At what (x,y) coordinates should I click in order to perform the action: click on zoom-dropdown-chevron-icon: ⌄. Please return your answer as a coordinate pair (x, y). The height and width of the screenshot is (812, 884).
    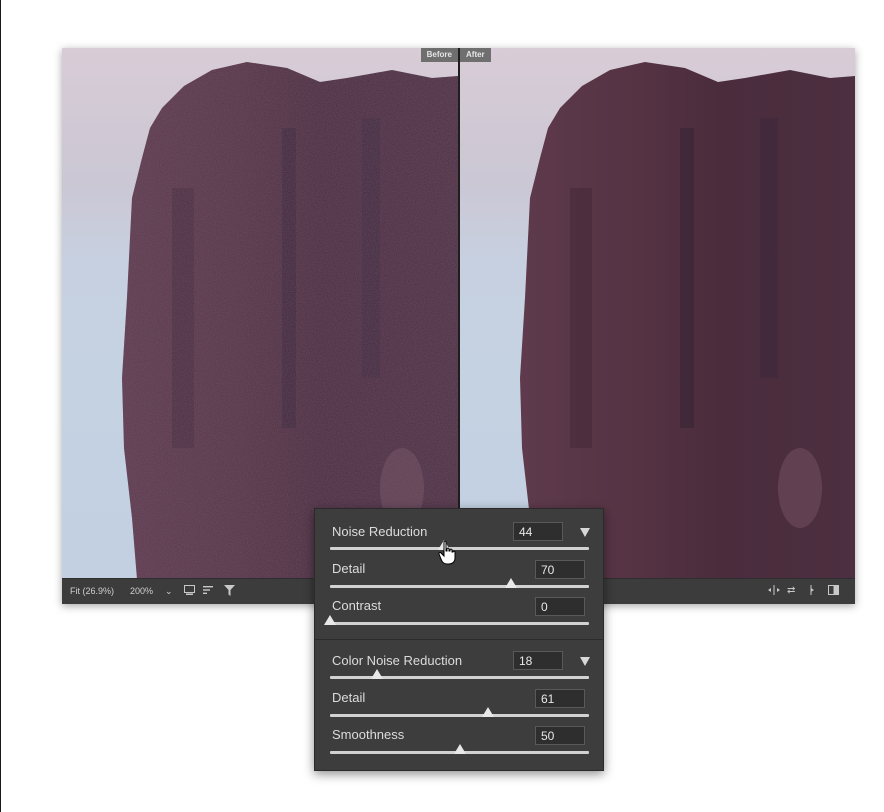
    Looking at the image, I should click on (169, 591).